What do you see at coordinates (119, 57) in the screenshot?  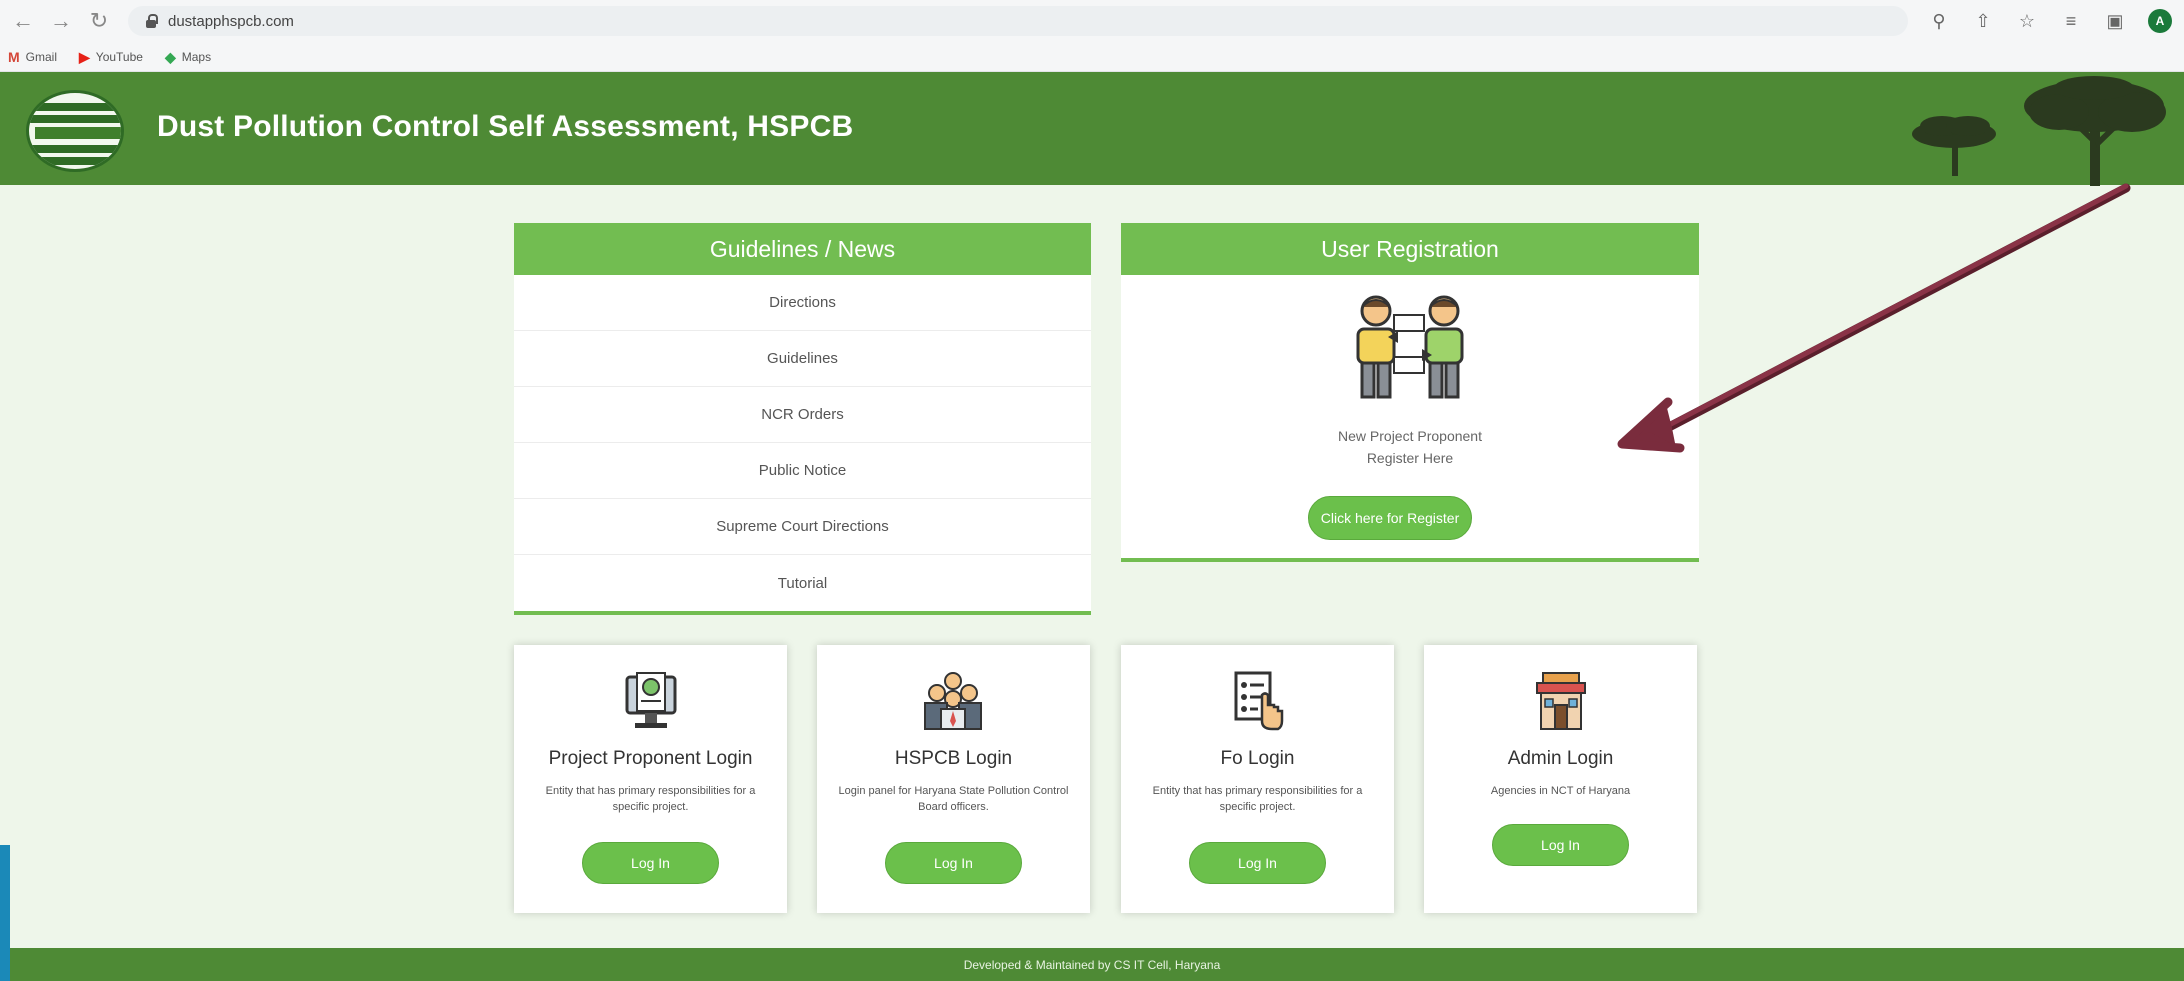 I see `bookmark-label: YouTube` at bounding box center [119, 57].